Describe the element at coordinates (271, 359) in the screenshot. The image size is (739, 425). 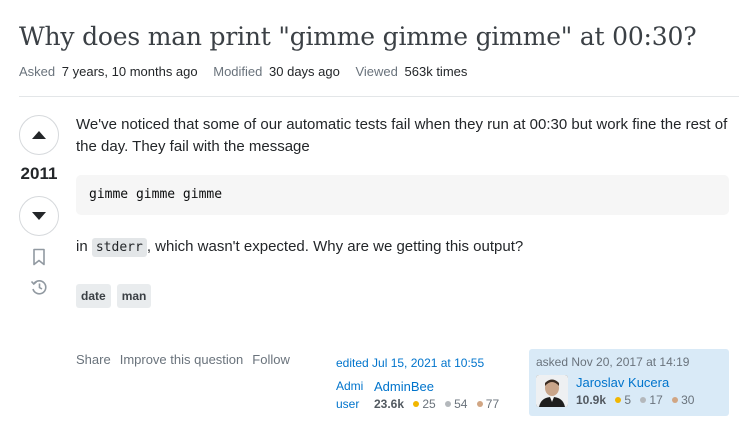
I see `follow-link: Follow` at that location.